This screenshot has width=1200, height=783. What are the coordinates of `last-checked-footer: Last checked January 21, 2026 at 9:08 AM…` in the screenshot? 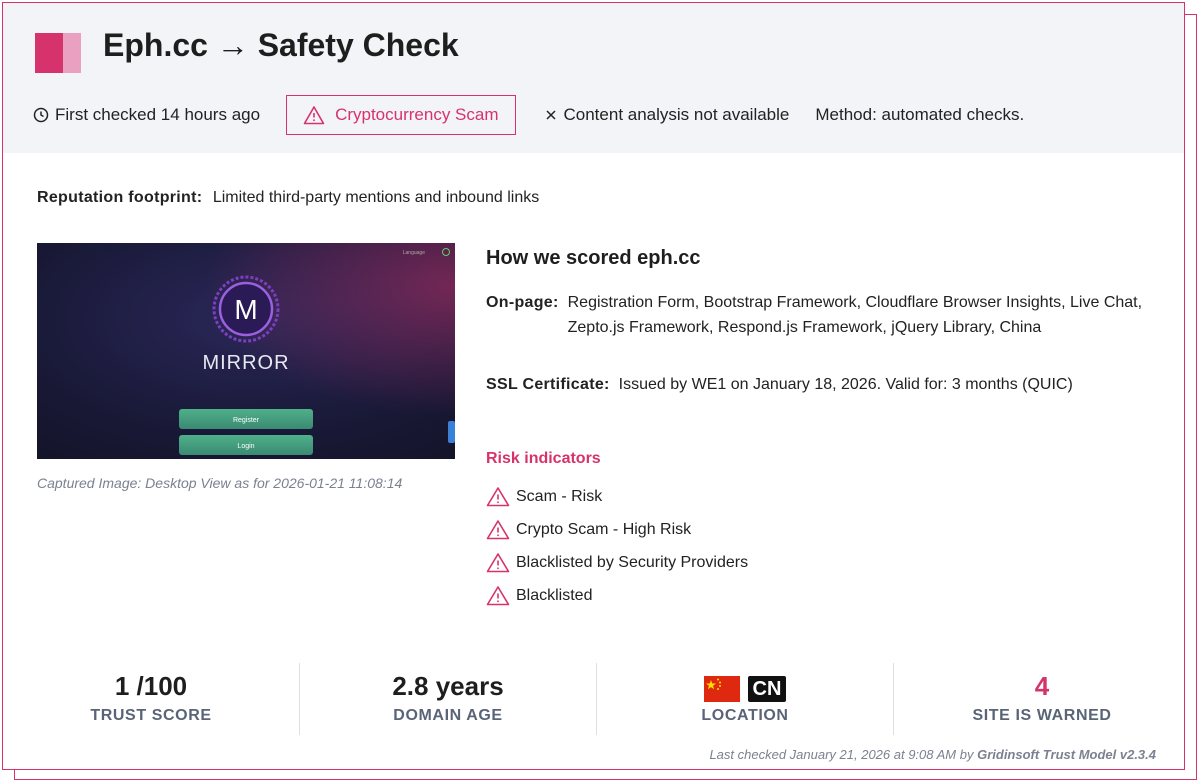 It's located at (932, 754).